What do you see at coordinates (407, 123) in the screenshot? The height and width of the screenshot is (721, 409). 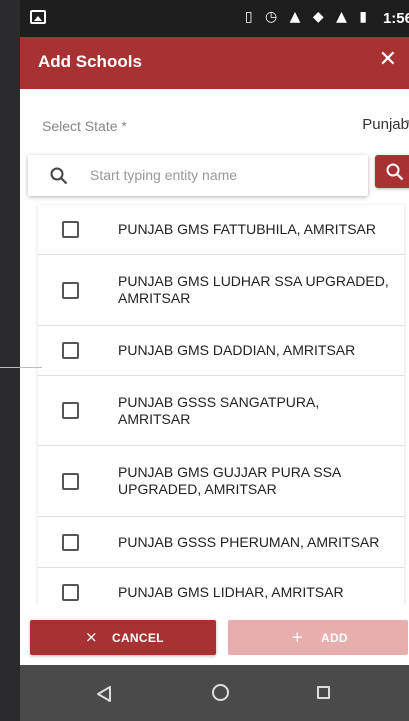 I see `dropdown-caret-icon` at bounding box center [407, 123].